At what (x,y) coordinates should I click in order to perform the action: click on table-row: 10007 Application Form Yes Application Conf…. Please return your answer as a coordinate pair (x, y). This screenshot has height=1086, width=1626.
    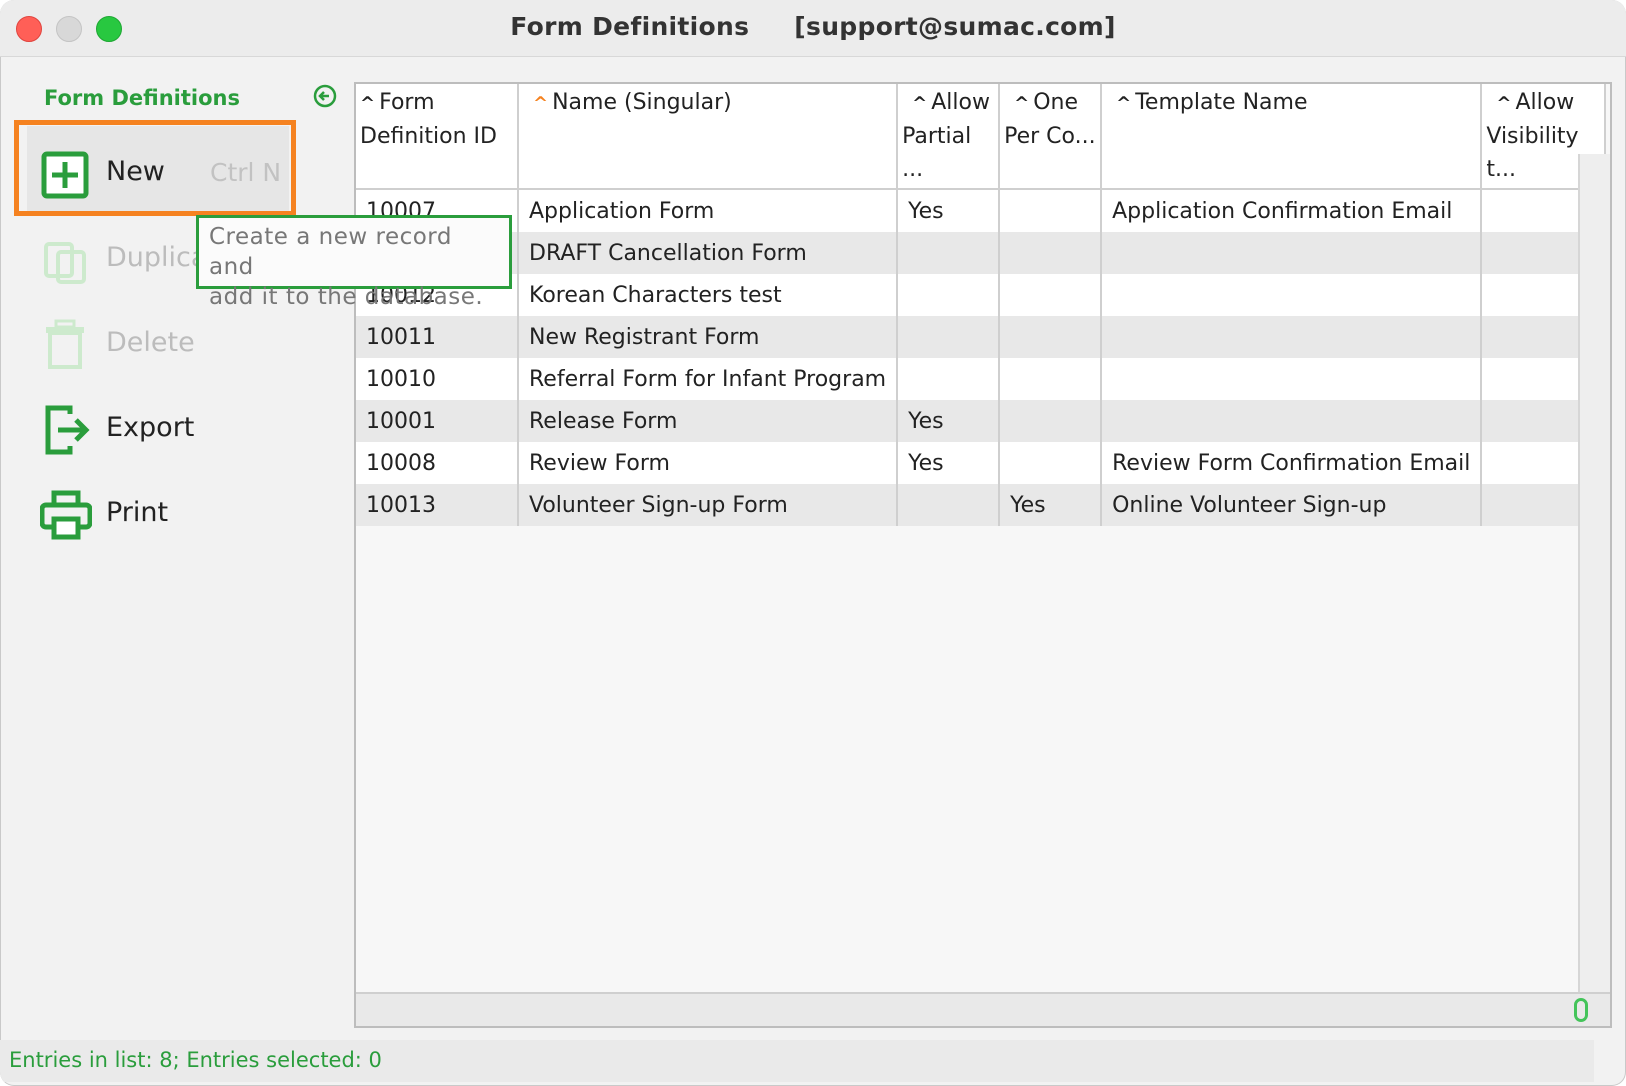
    Looking at the image, I should click on (981, 210).